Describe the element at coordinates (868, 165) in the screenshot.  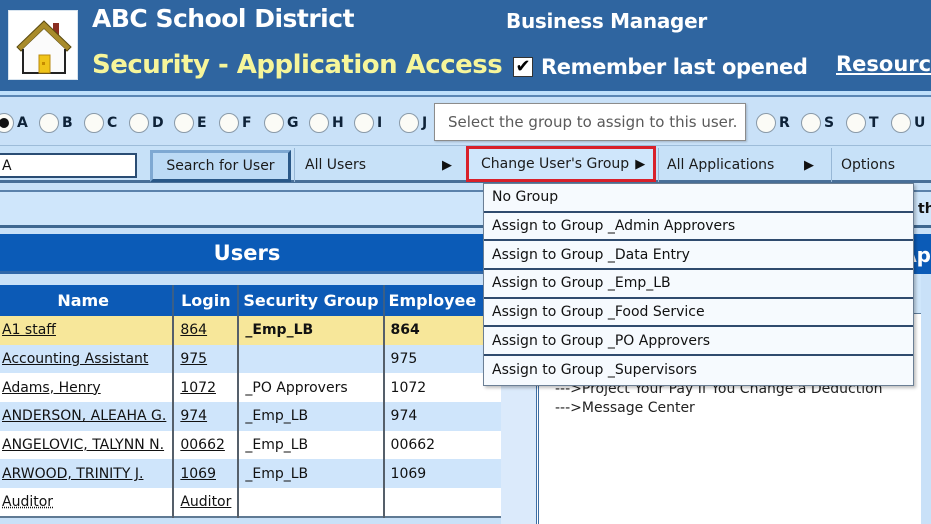
I see `options-label: Options` at that location.